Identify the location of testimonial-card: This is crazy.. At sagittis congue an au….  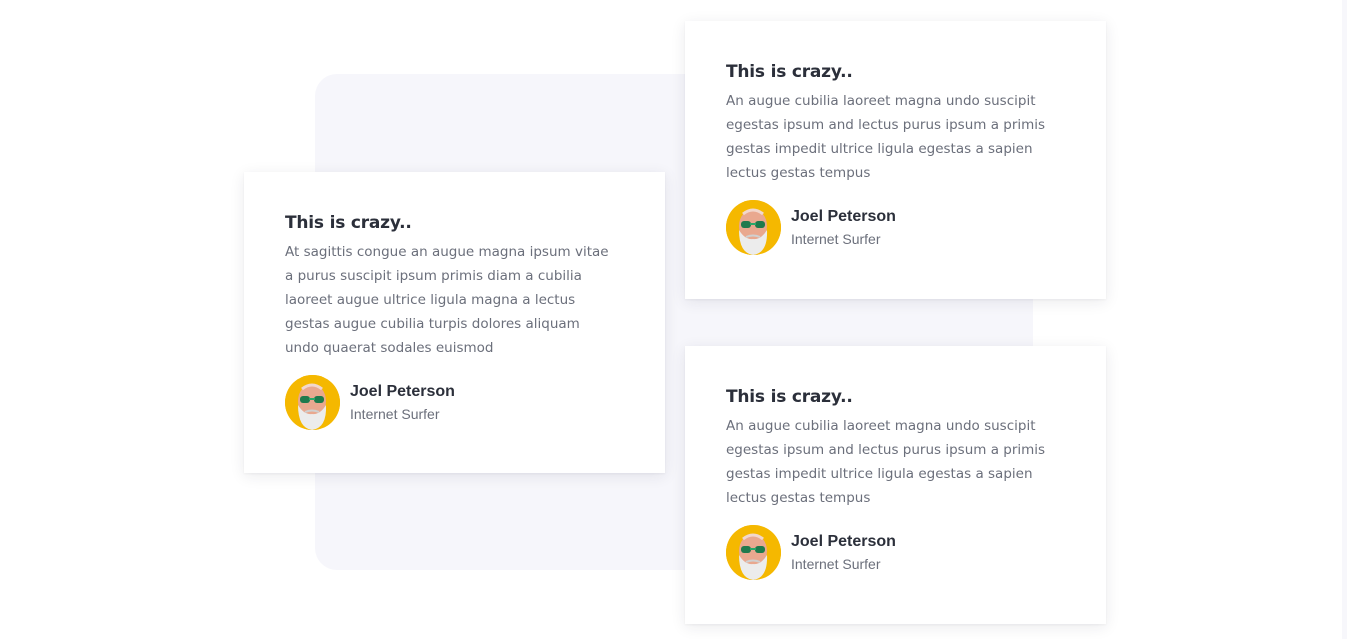
(454, 322).